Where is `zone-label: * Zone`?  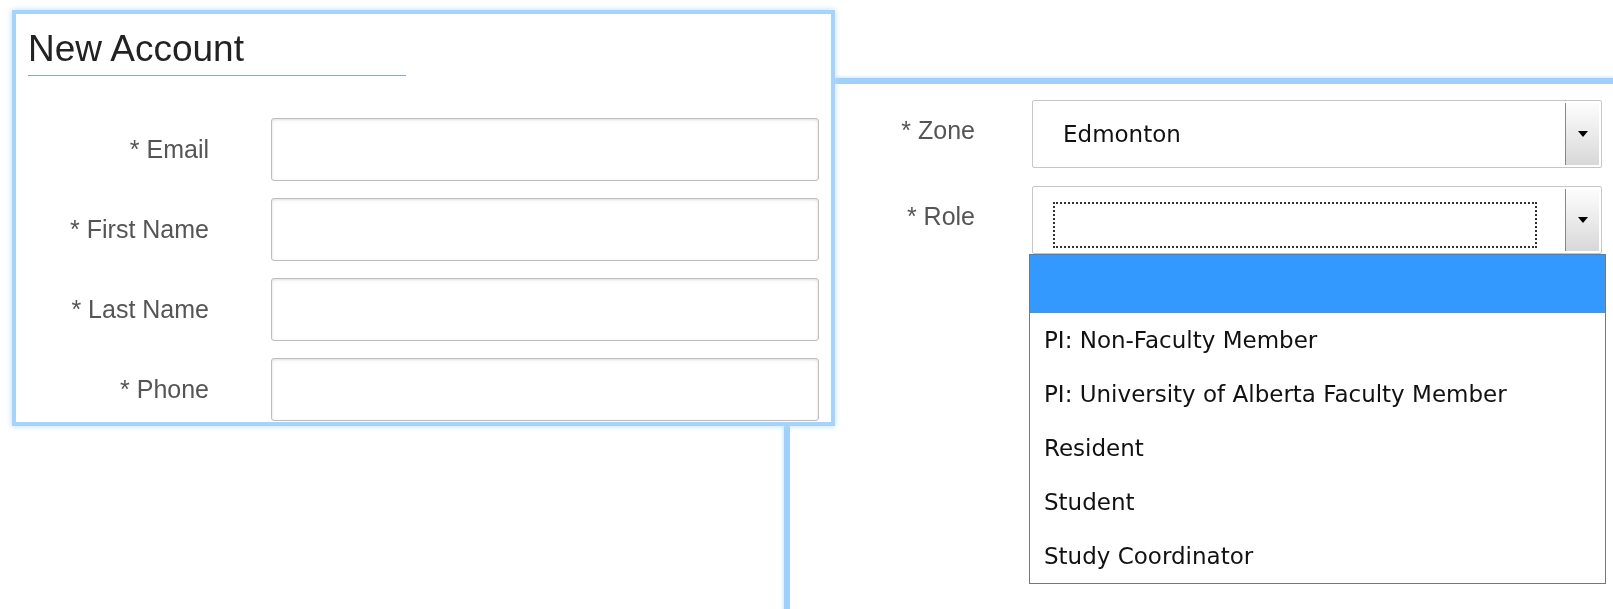 zone-label: * Zone is located at coordinates (937, 130).